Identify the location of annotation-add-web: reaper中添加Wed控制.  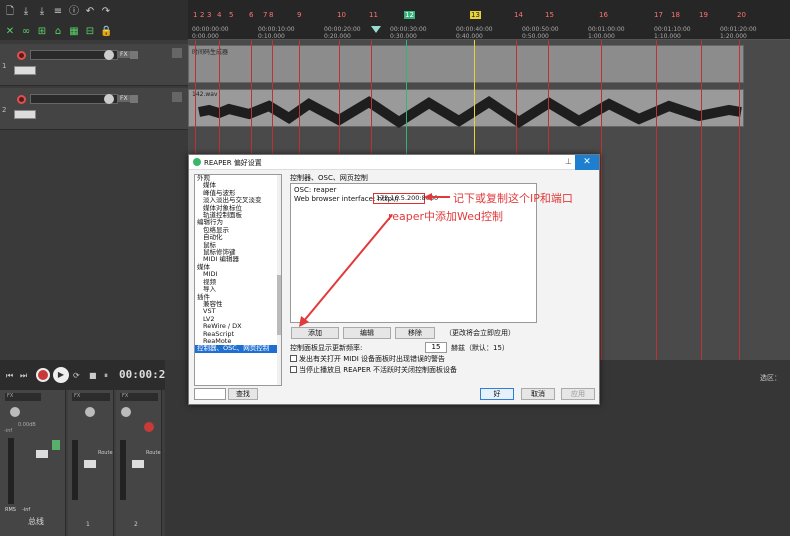
(446, 216).